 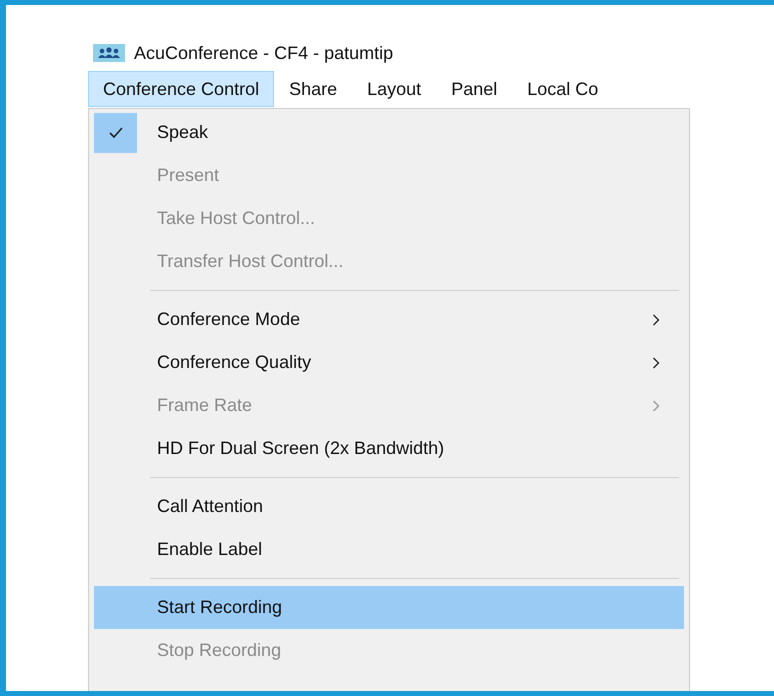 I want to click on menu-bar-item: Layout, so click(x=394, y=89).